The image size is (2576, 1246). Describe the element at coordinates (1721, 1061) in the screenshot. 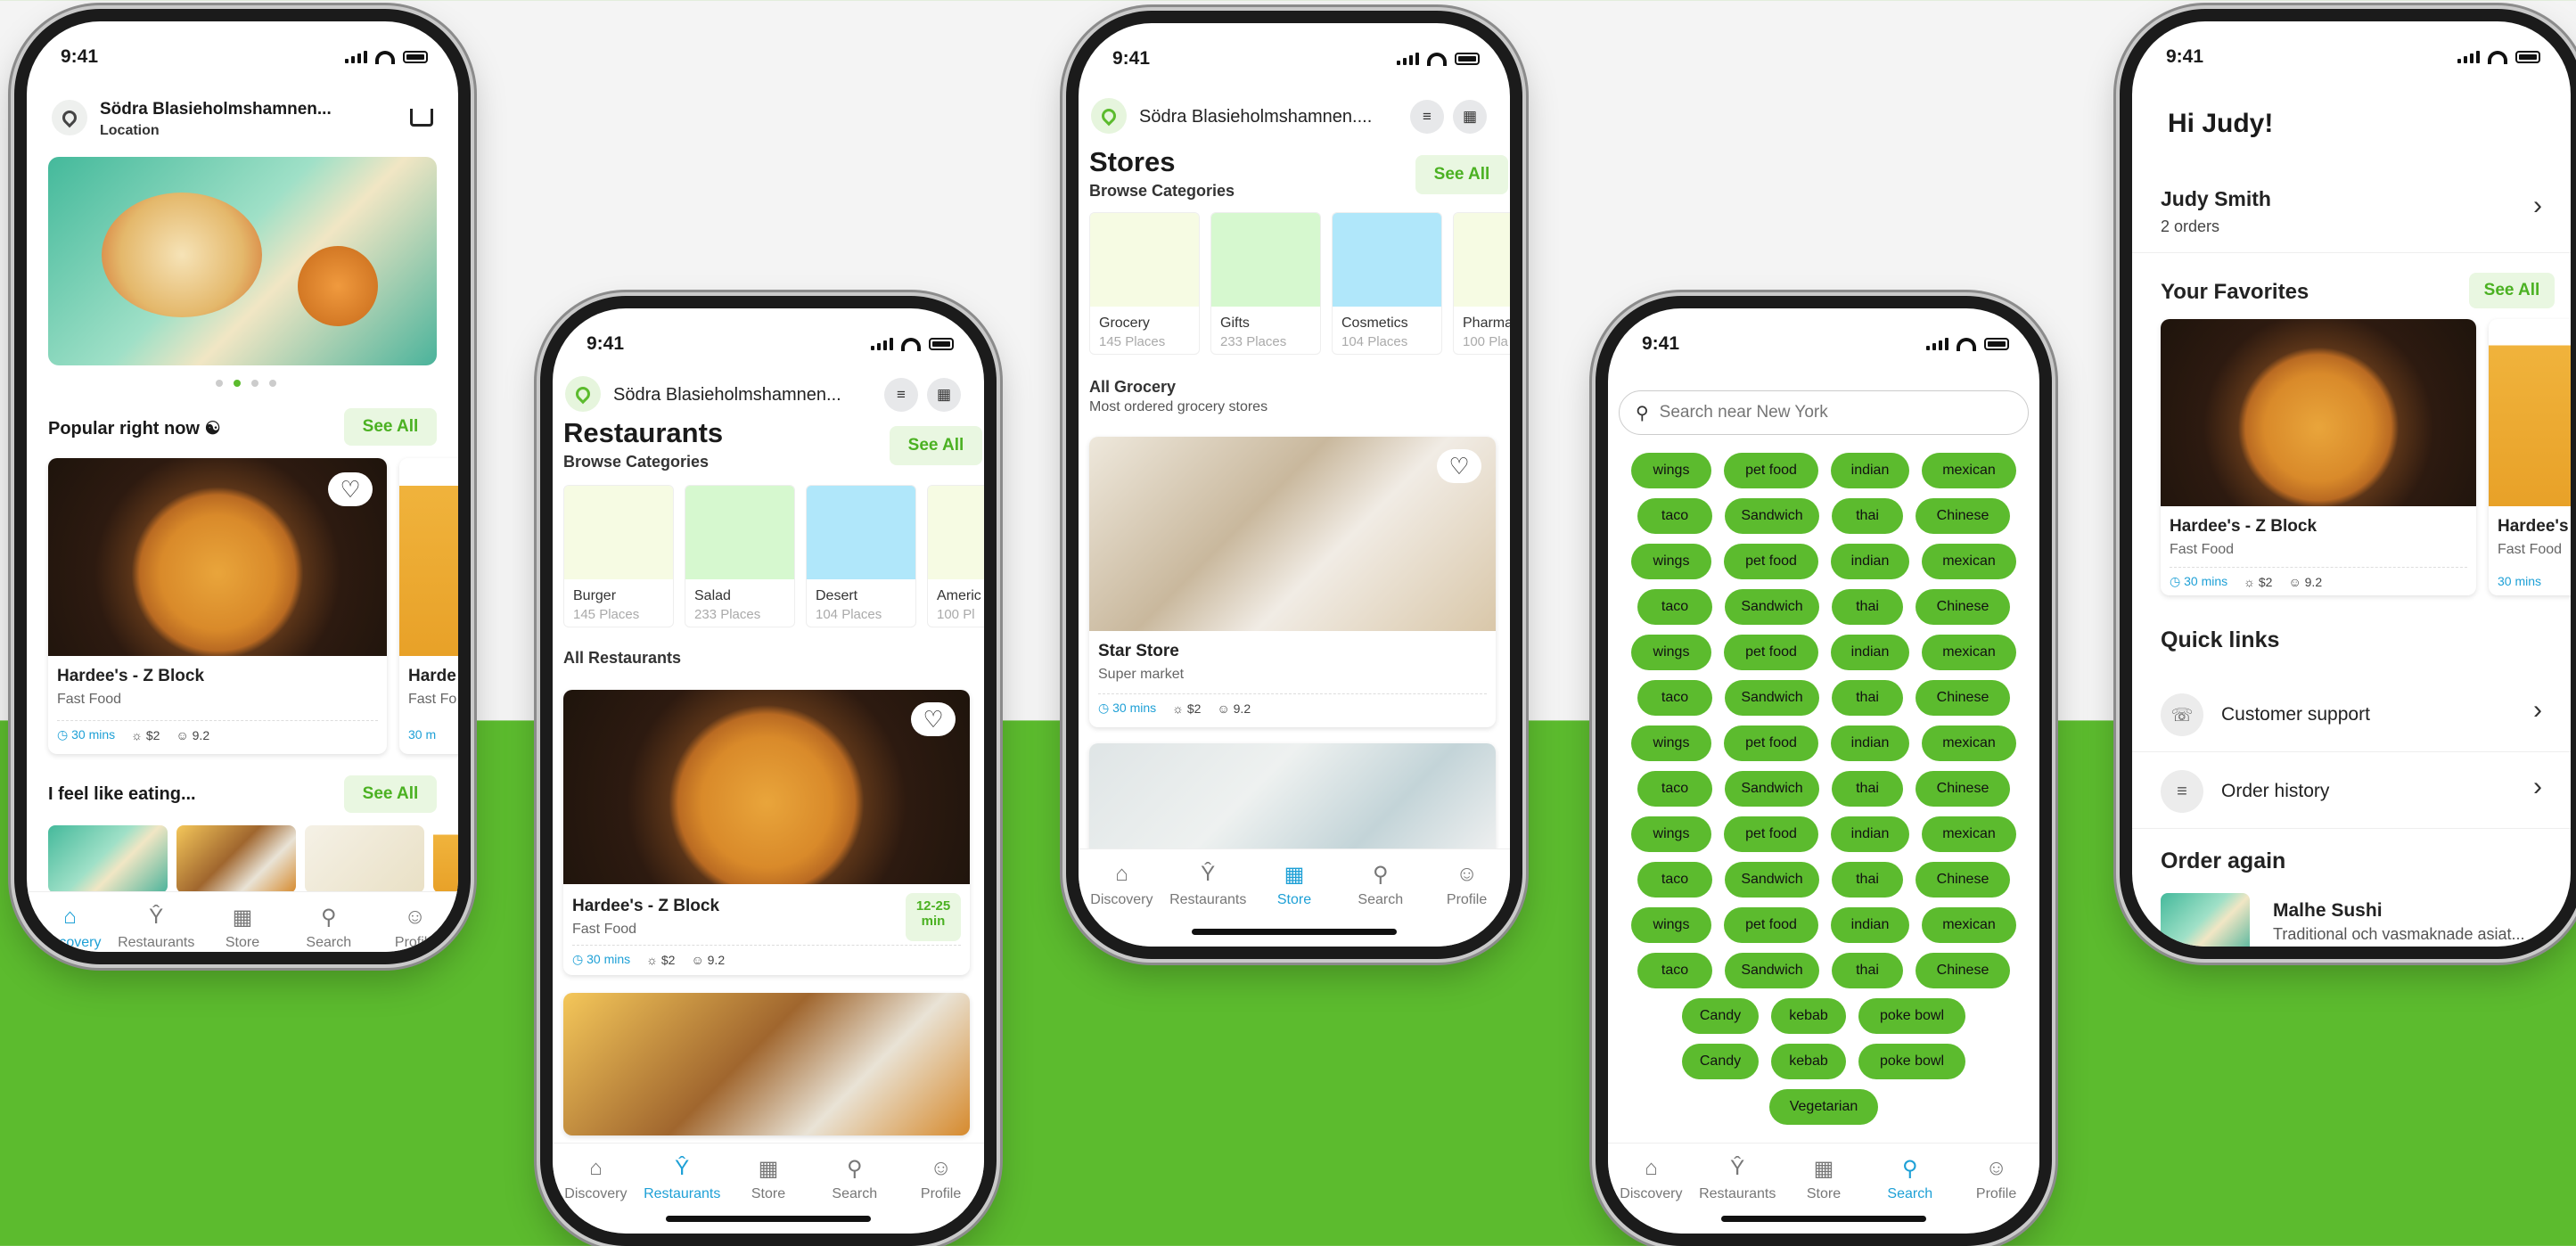

I see `cuisine-chip: Candy` at that location.